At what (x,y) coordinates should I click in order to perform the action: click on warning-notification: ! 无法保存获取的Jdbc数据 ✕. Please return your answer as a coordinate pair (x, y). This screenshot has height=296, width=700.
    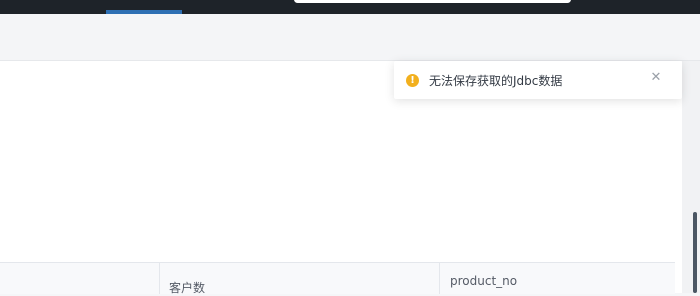
    Looking at the image, I should click on (538, 80).